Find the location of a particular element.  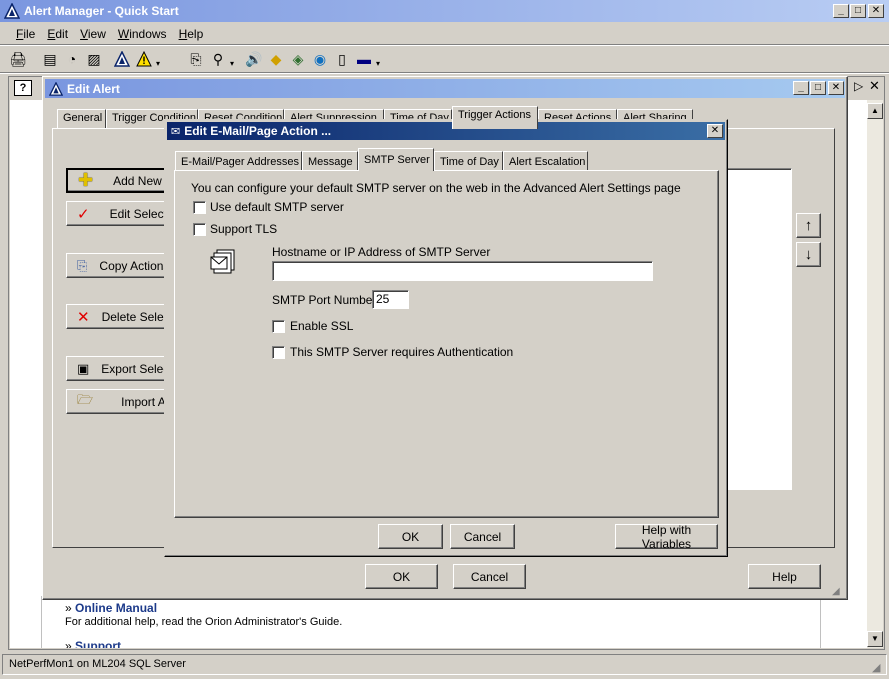

edit-alert-maximize-button: □ is located at coordinates (818, 88).